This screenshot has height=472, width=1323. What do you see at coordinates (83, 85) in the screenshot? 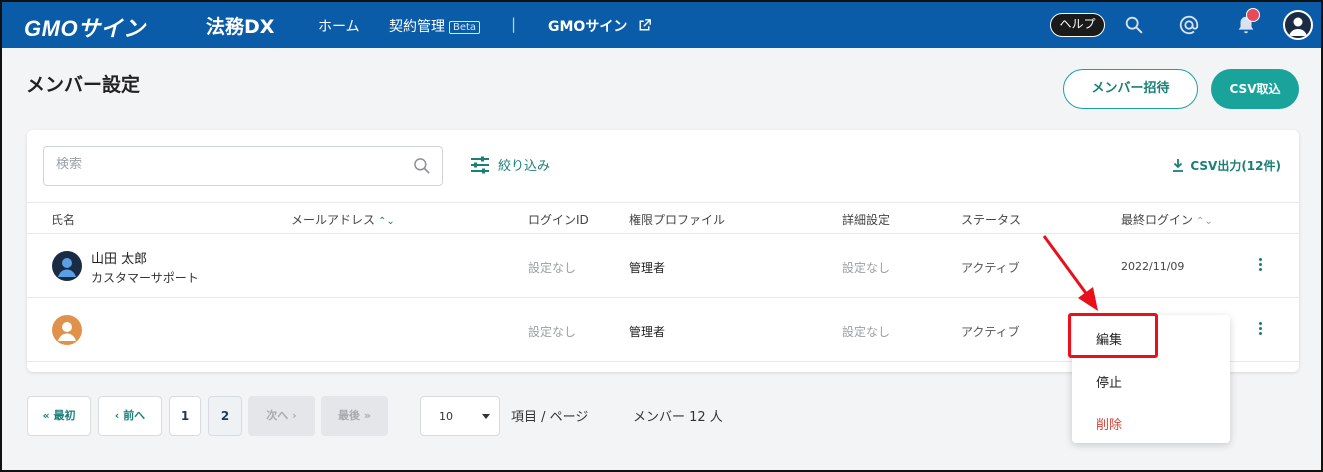
I see `page-title: メンバー設定` at bounding box center [83, 85].